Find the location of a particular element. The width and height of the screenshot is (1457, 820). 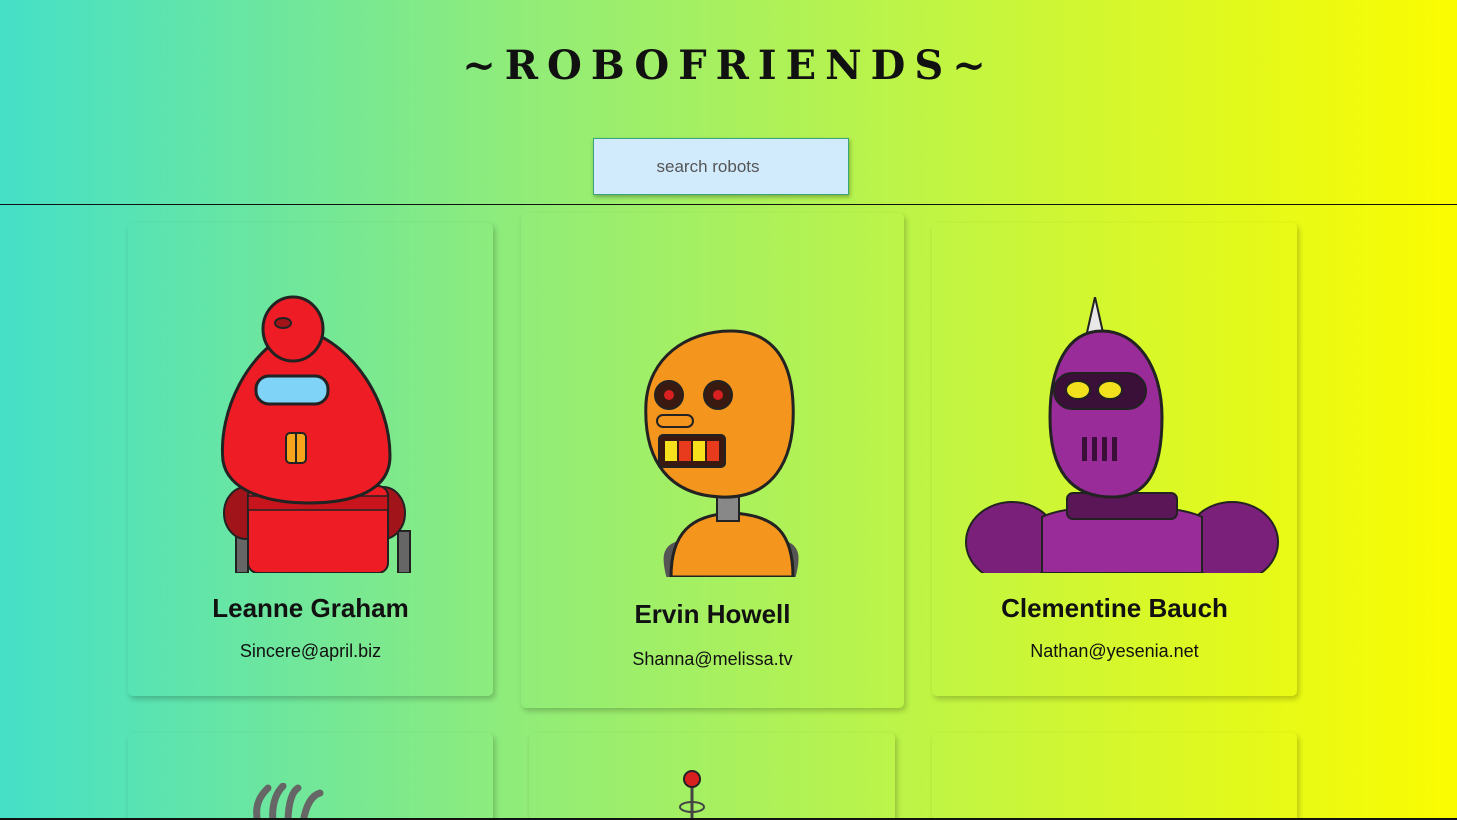

app-title: ~ROBOFRIENDS~ is located at coordinates (728, 65).